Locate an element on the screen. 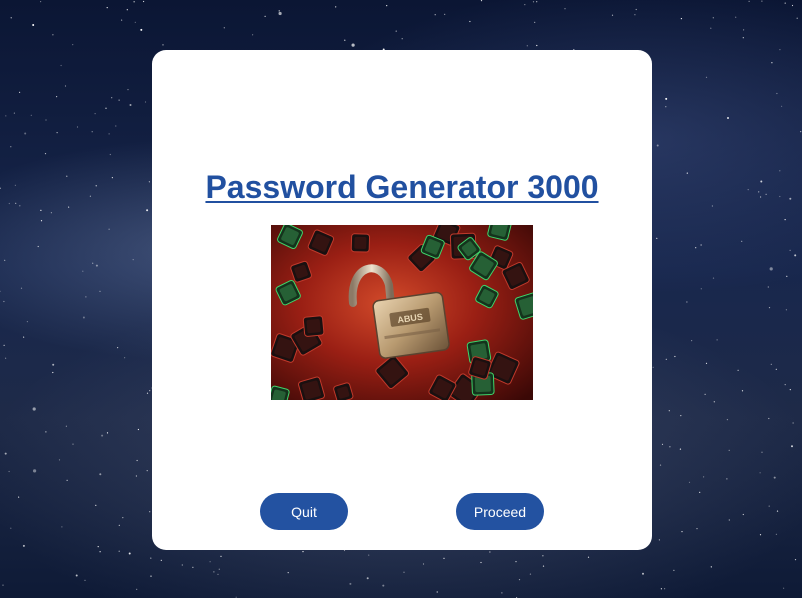  hero-image: ABUS is located at coordinates (402, 312).